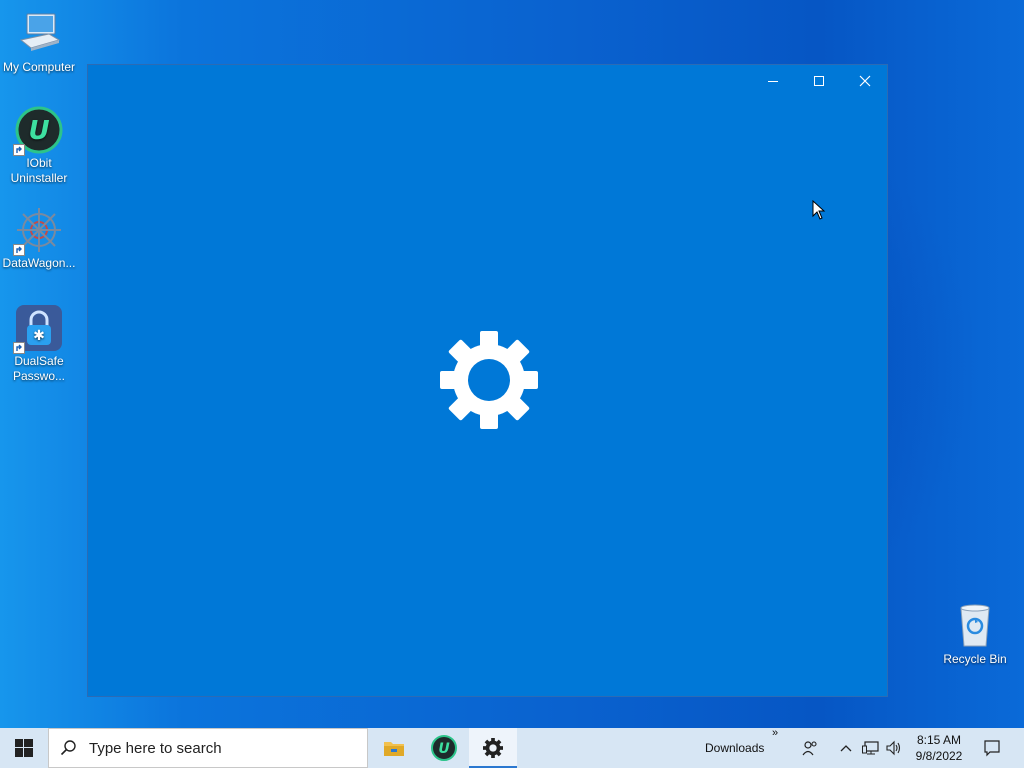 The height and width of the screenshot is (768, 1024). I want to click on search-icon, so click(69, 748).